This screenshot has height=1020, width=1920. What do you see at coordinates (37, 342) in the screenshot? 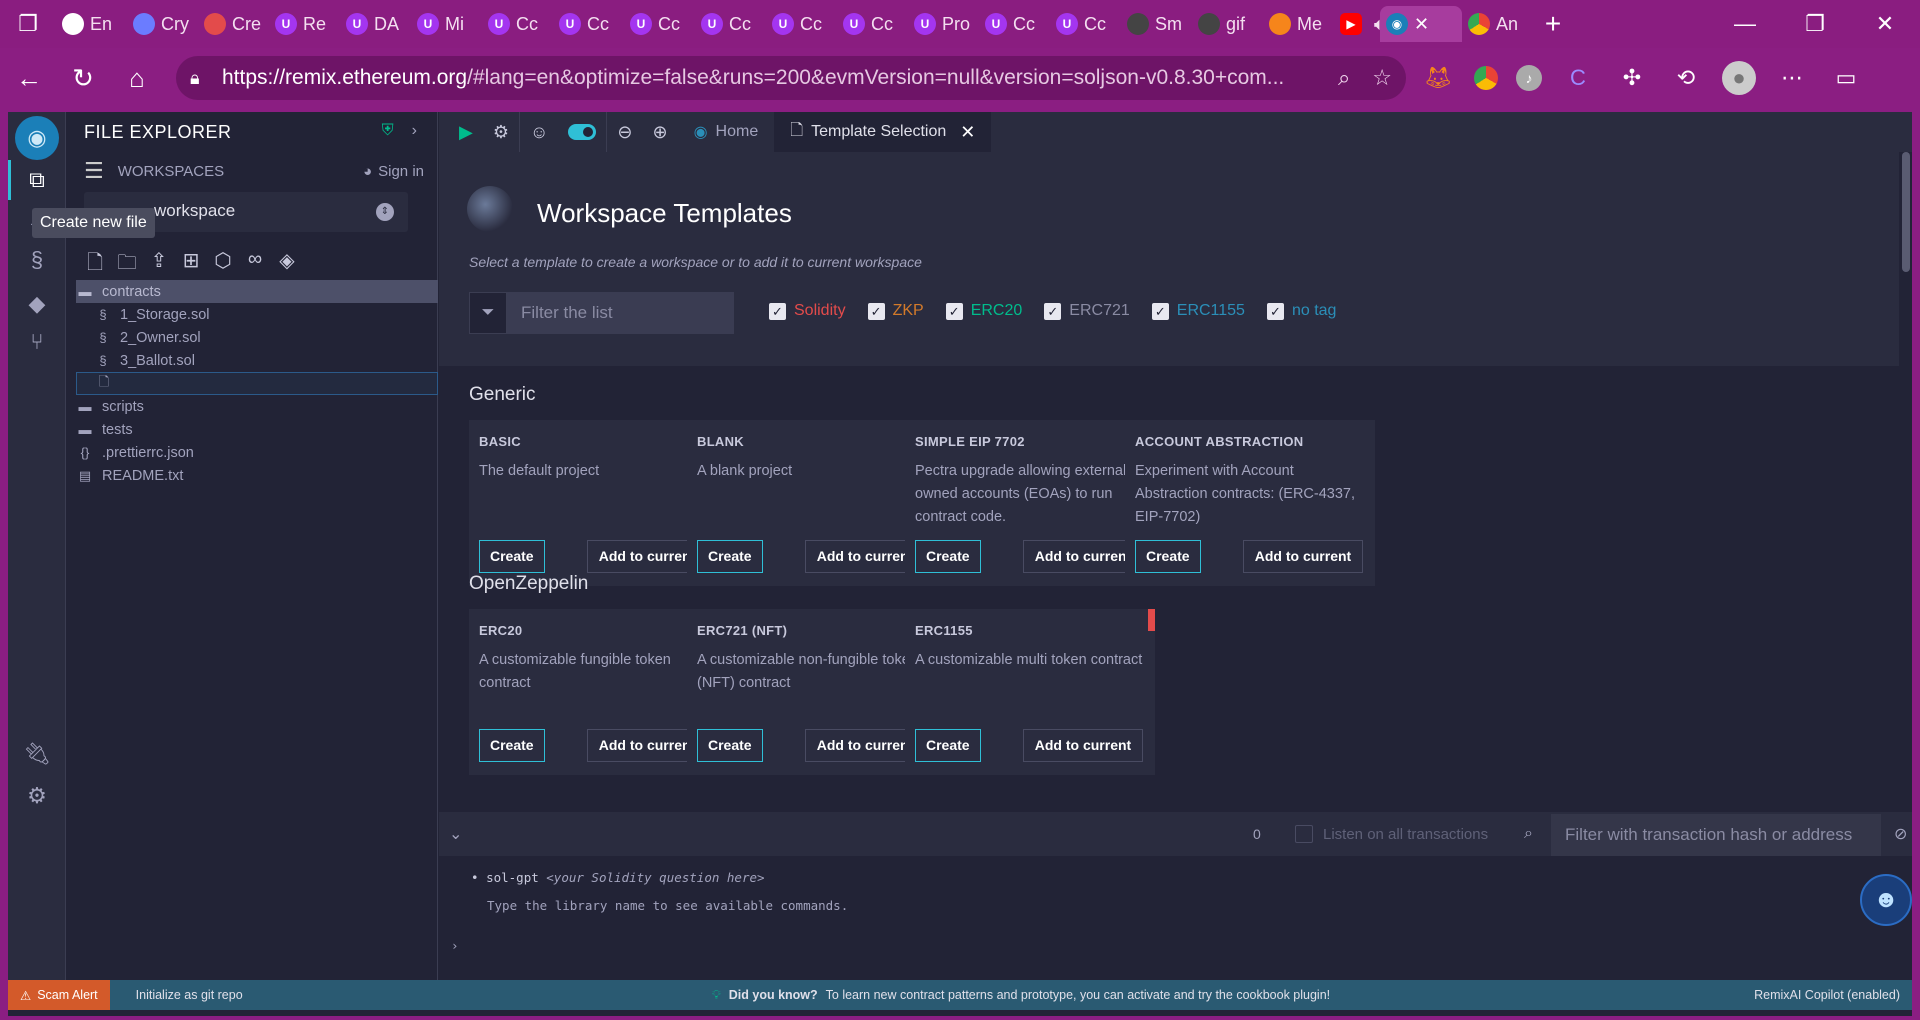
I see `git-icon: ⑂` at bounding box center [37, 342].